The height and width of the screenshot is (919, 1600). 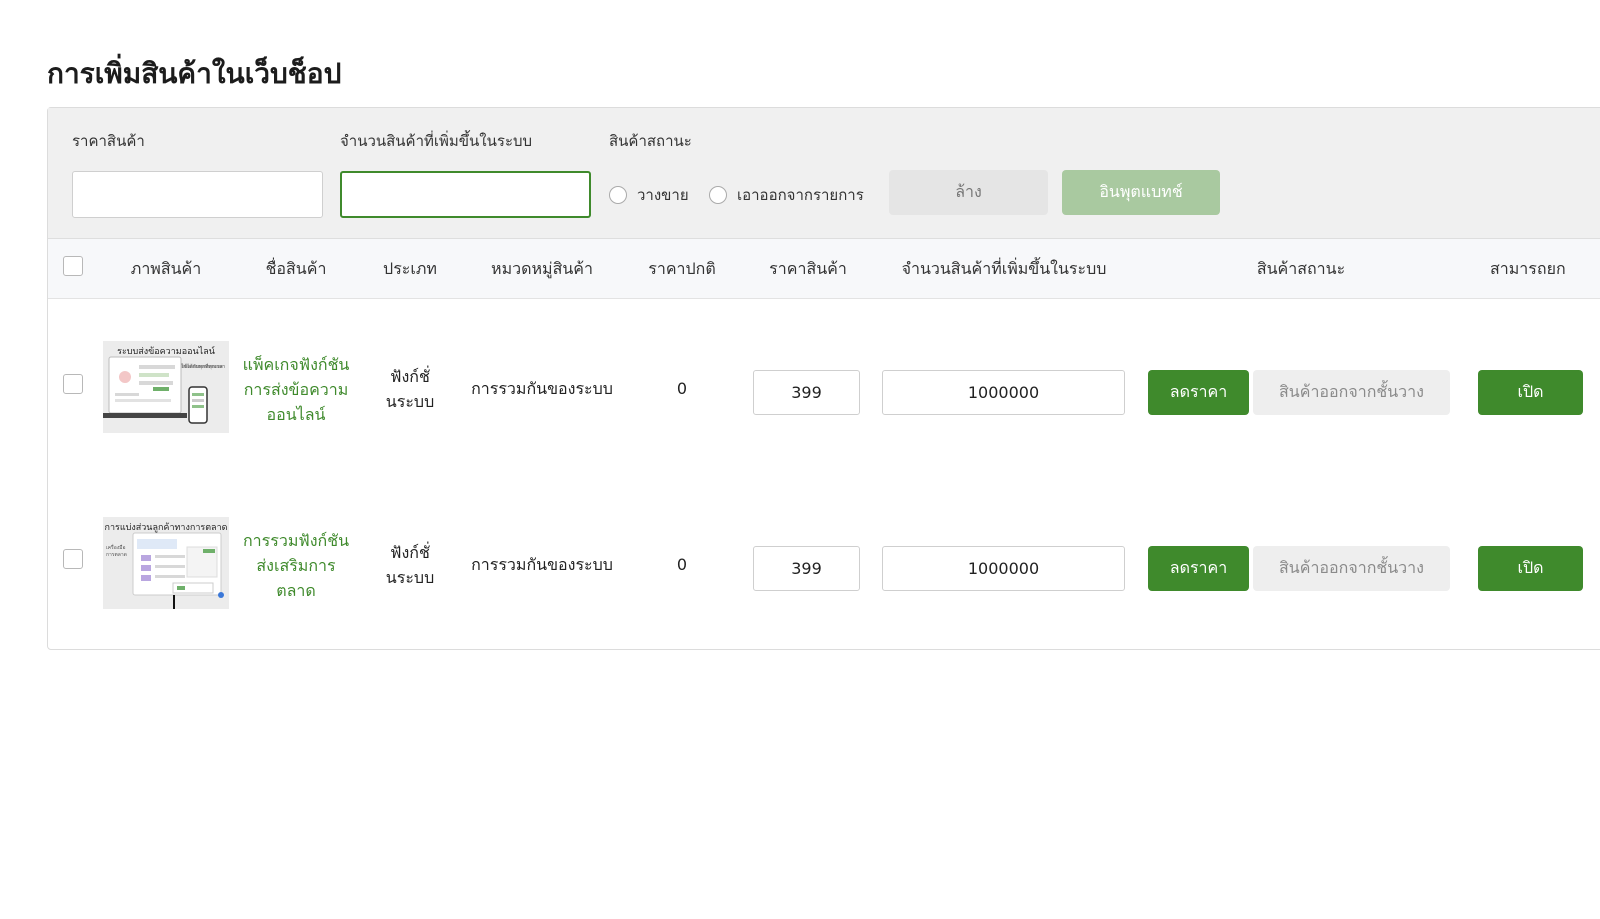 What do you see at coordinates (1141, 192) in the screenshot?
I see `batch-import-button: อินพุตแบทช์` at bounding box center [1141, 192].